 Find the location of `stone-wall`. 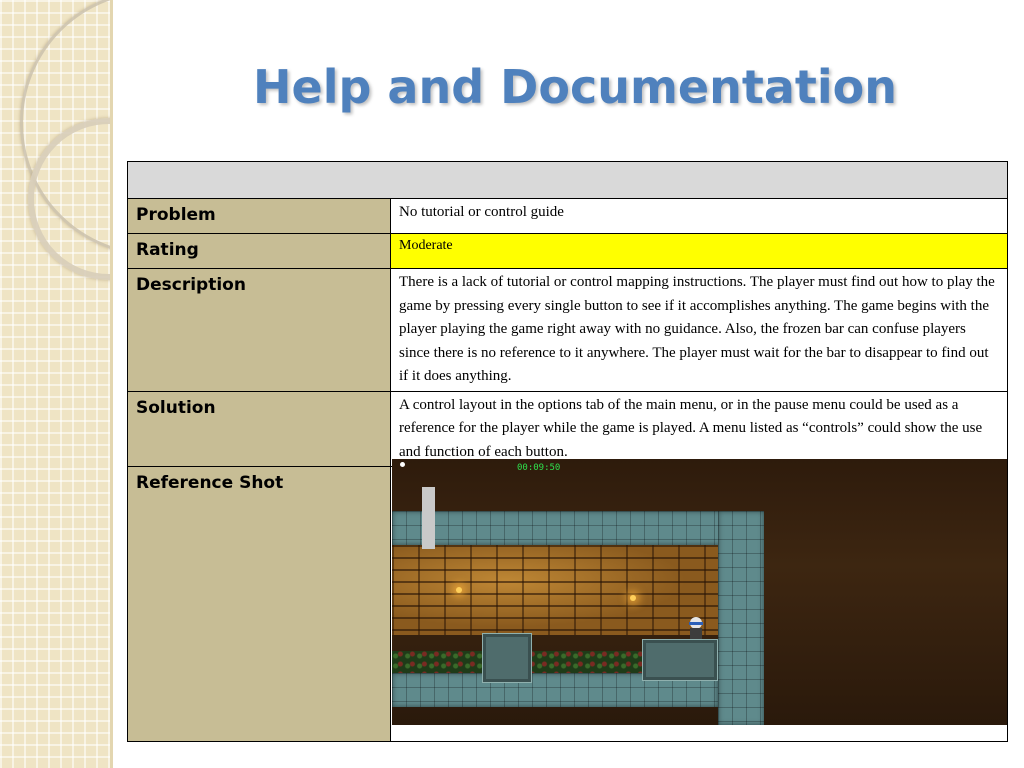

stone-wall is located at coordinates (741, 618).